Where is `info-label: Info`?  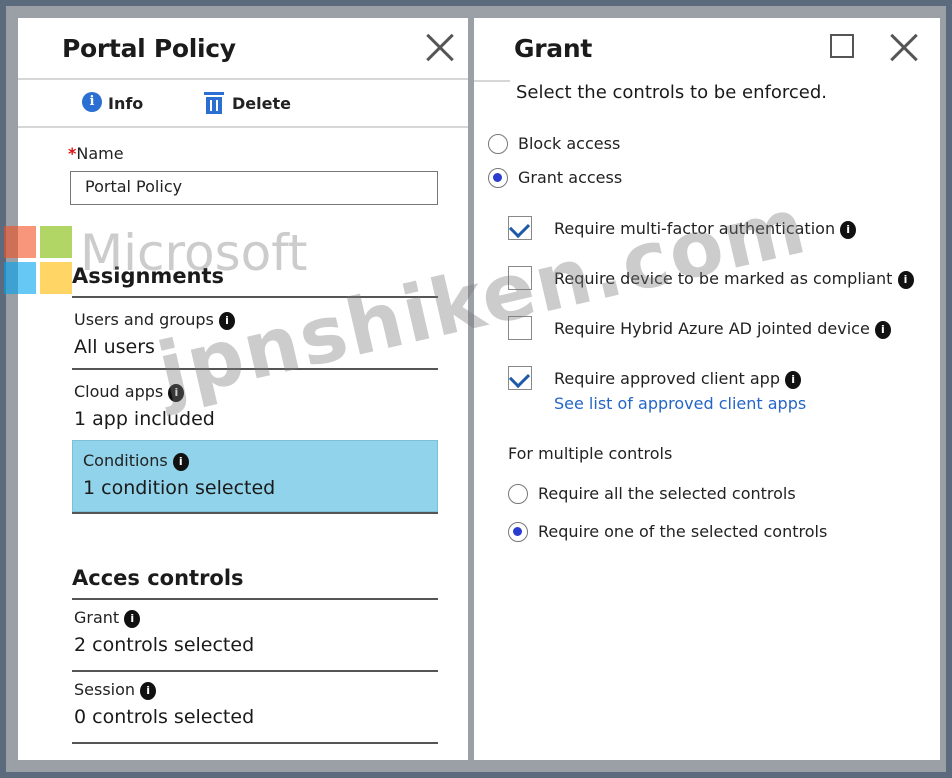
info-label: Info is located at coordinates (126, 103).